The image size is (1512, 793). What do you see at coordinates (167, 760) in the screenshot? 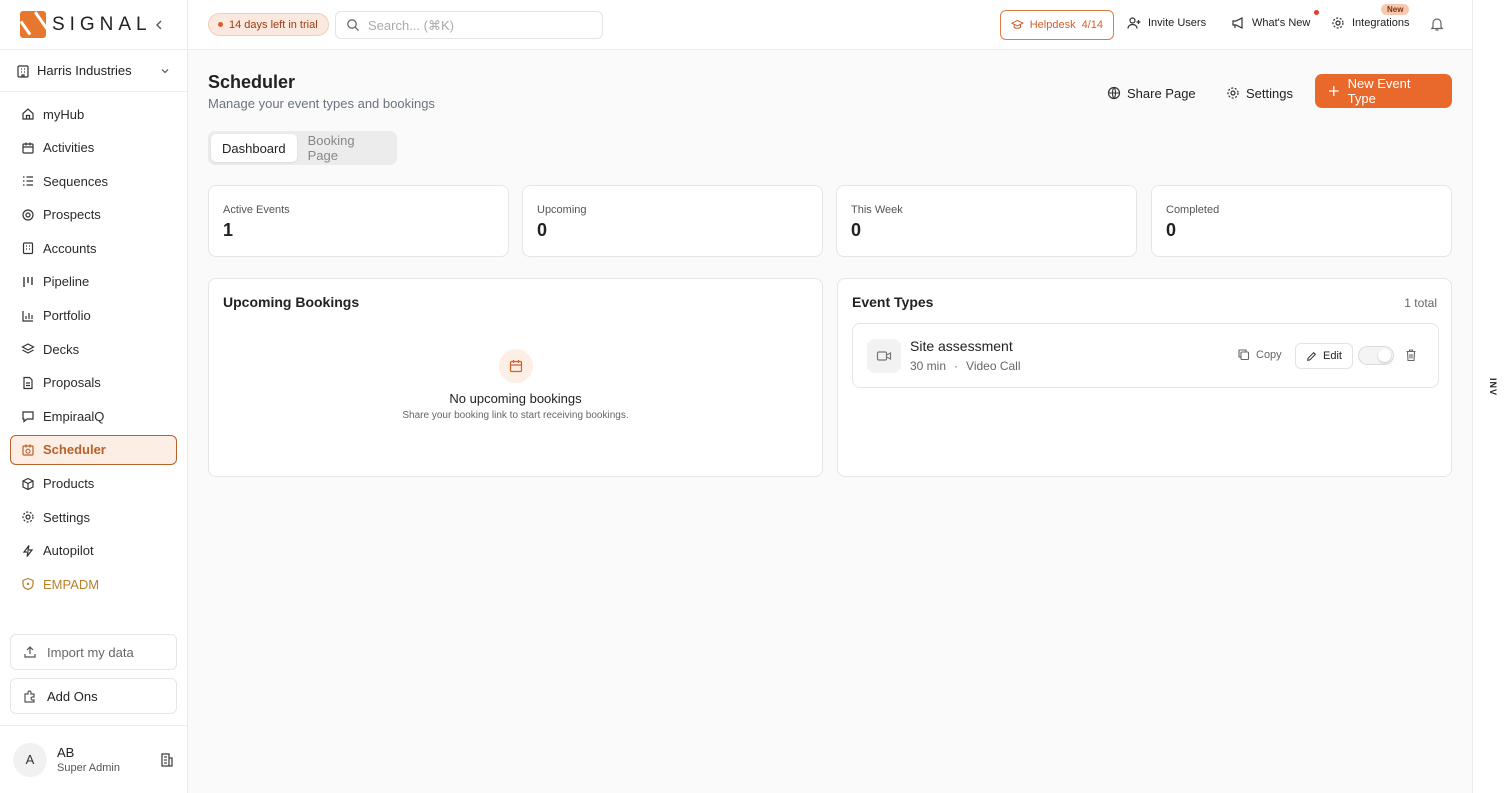
I see `workspace-icon` at bounding box center [167, 760].